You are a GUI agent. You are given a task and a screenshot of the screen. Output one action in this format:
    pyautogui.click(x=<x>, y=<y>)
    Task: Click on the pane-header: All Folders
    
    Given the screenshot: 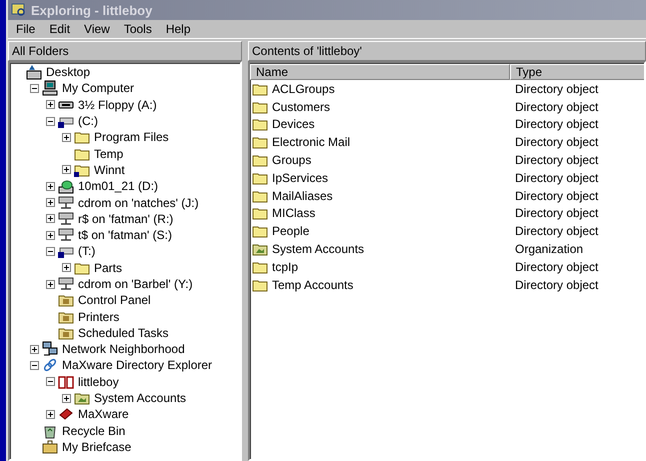 What is the action you would take?
    pyautogui.click(x=125, y=51)
    